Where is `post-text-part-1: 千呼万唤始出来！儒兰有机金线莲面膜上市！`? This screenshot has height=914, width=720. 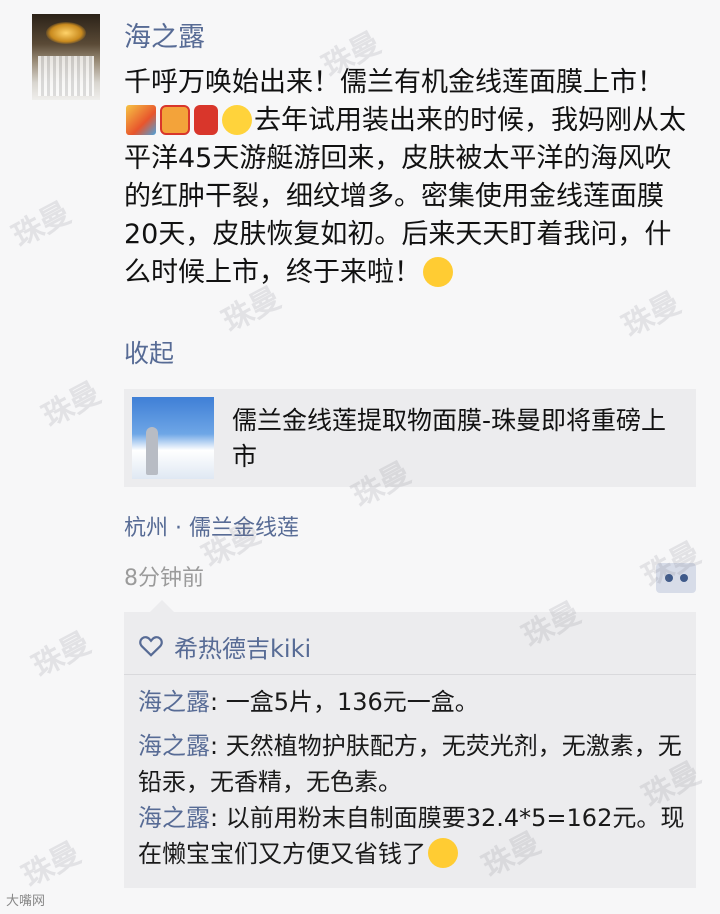 post-text-part-1: 千呼万唤始出来！儒兰有机金线莲面膜上市！ is located at coordinates (394, 82).